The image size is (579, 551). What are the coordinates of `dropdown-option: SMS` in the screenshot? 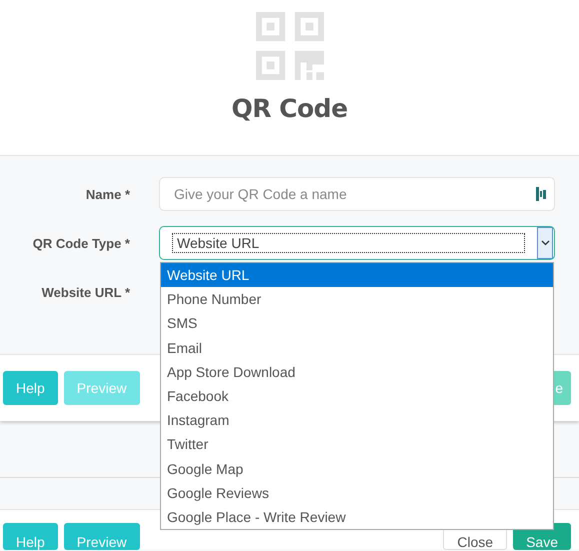 It's located at (357, 323).